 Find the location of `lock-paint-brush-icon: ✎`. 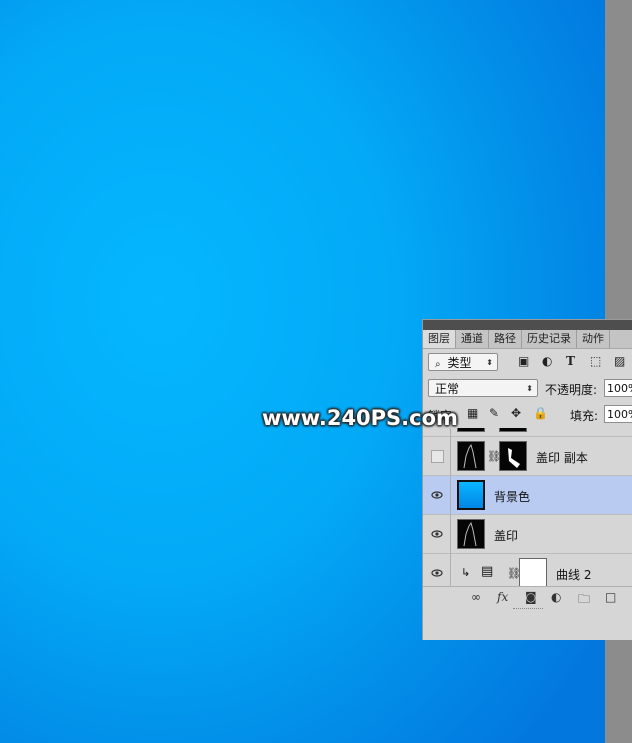

lock-paint-brush-icon: ✎ is located at coordinates (494, 413).